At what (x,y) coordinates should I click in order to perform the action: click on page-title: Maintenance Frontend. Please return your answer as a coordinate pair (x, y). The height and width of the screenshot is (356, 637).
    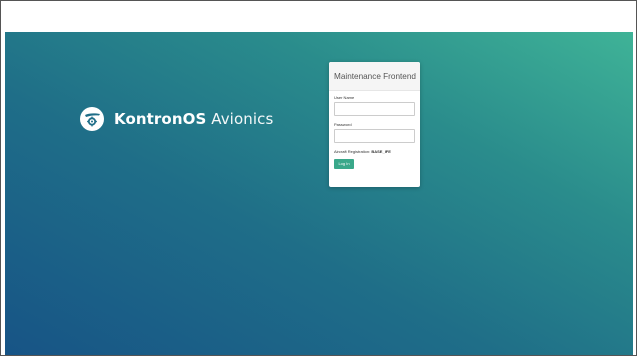
    Looking at the image, I should click on (375, 76).